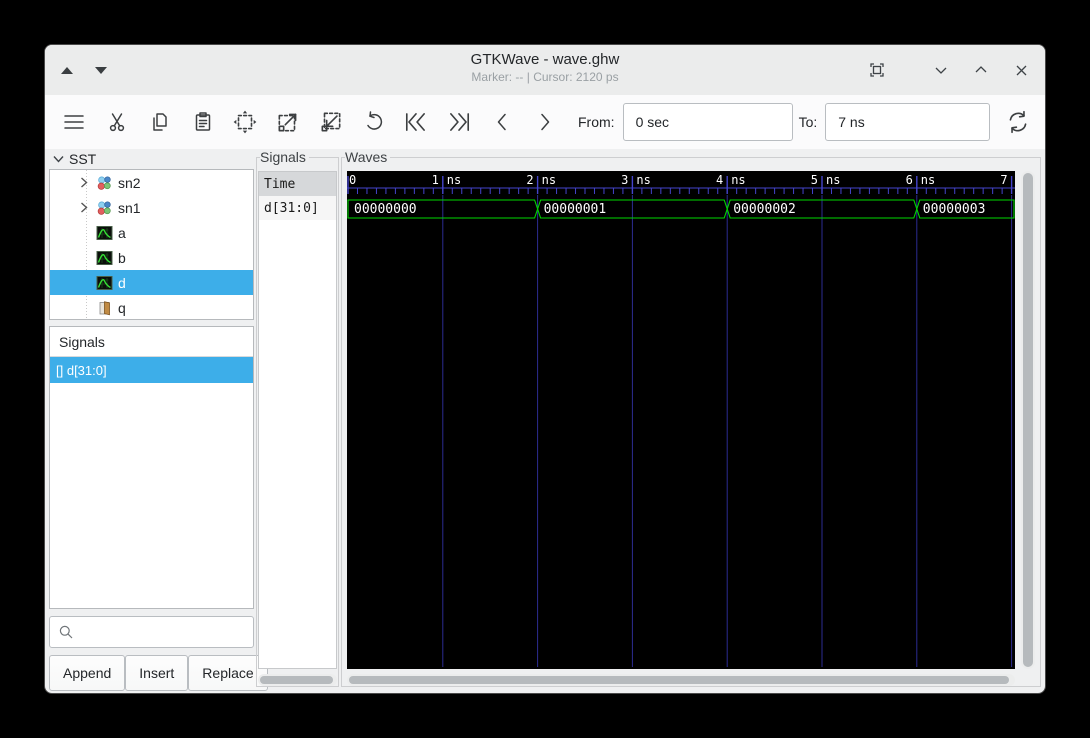  What do you see at coordinates (1028, 420) in the screenshot?
I see `waves-vscrollbar` at bounding box center [1028, 420].